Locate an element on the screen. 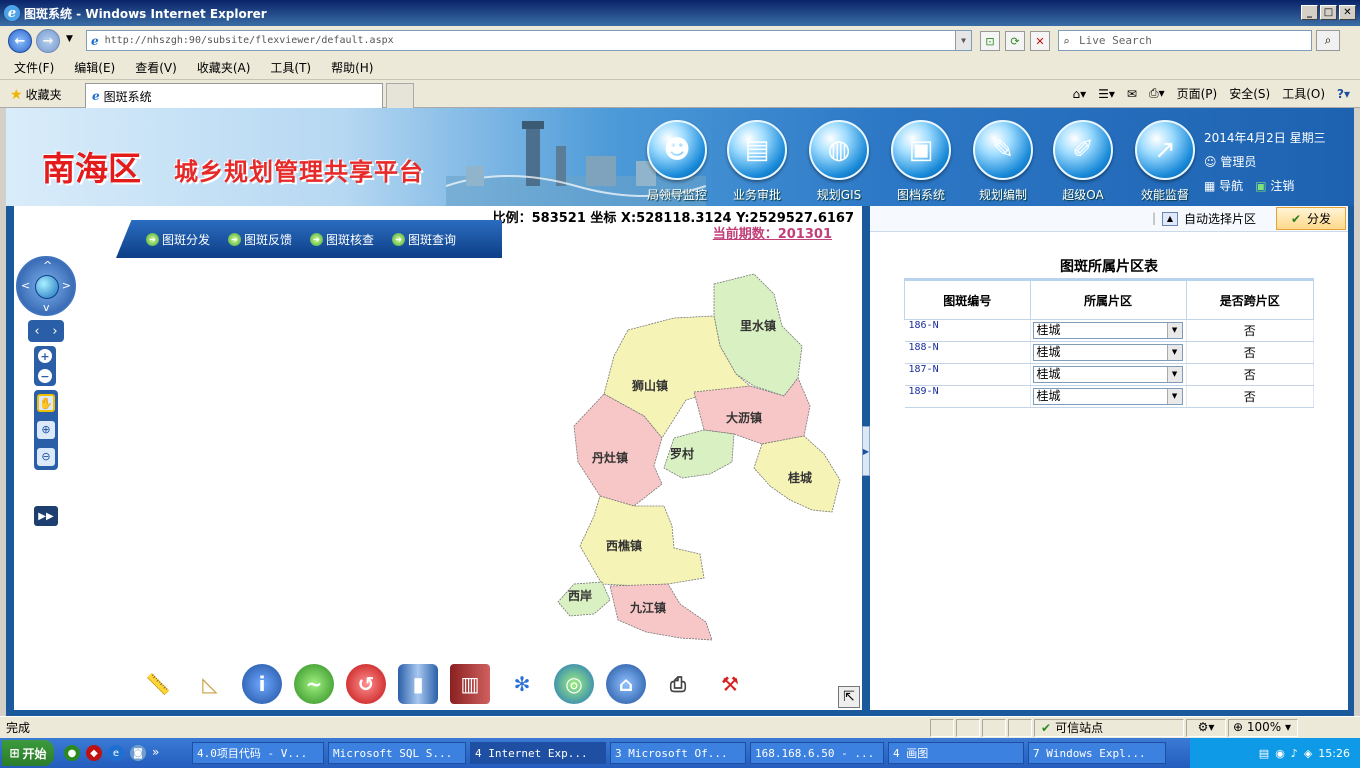  nav-efficiency-supervision: ↗ 效能监督 is located at coordinates (1165, 161).